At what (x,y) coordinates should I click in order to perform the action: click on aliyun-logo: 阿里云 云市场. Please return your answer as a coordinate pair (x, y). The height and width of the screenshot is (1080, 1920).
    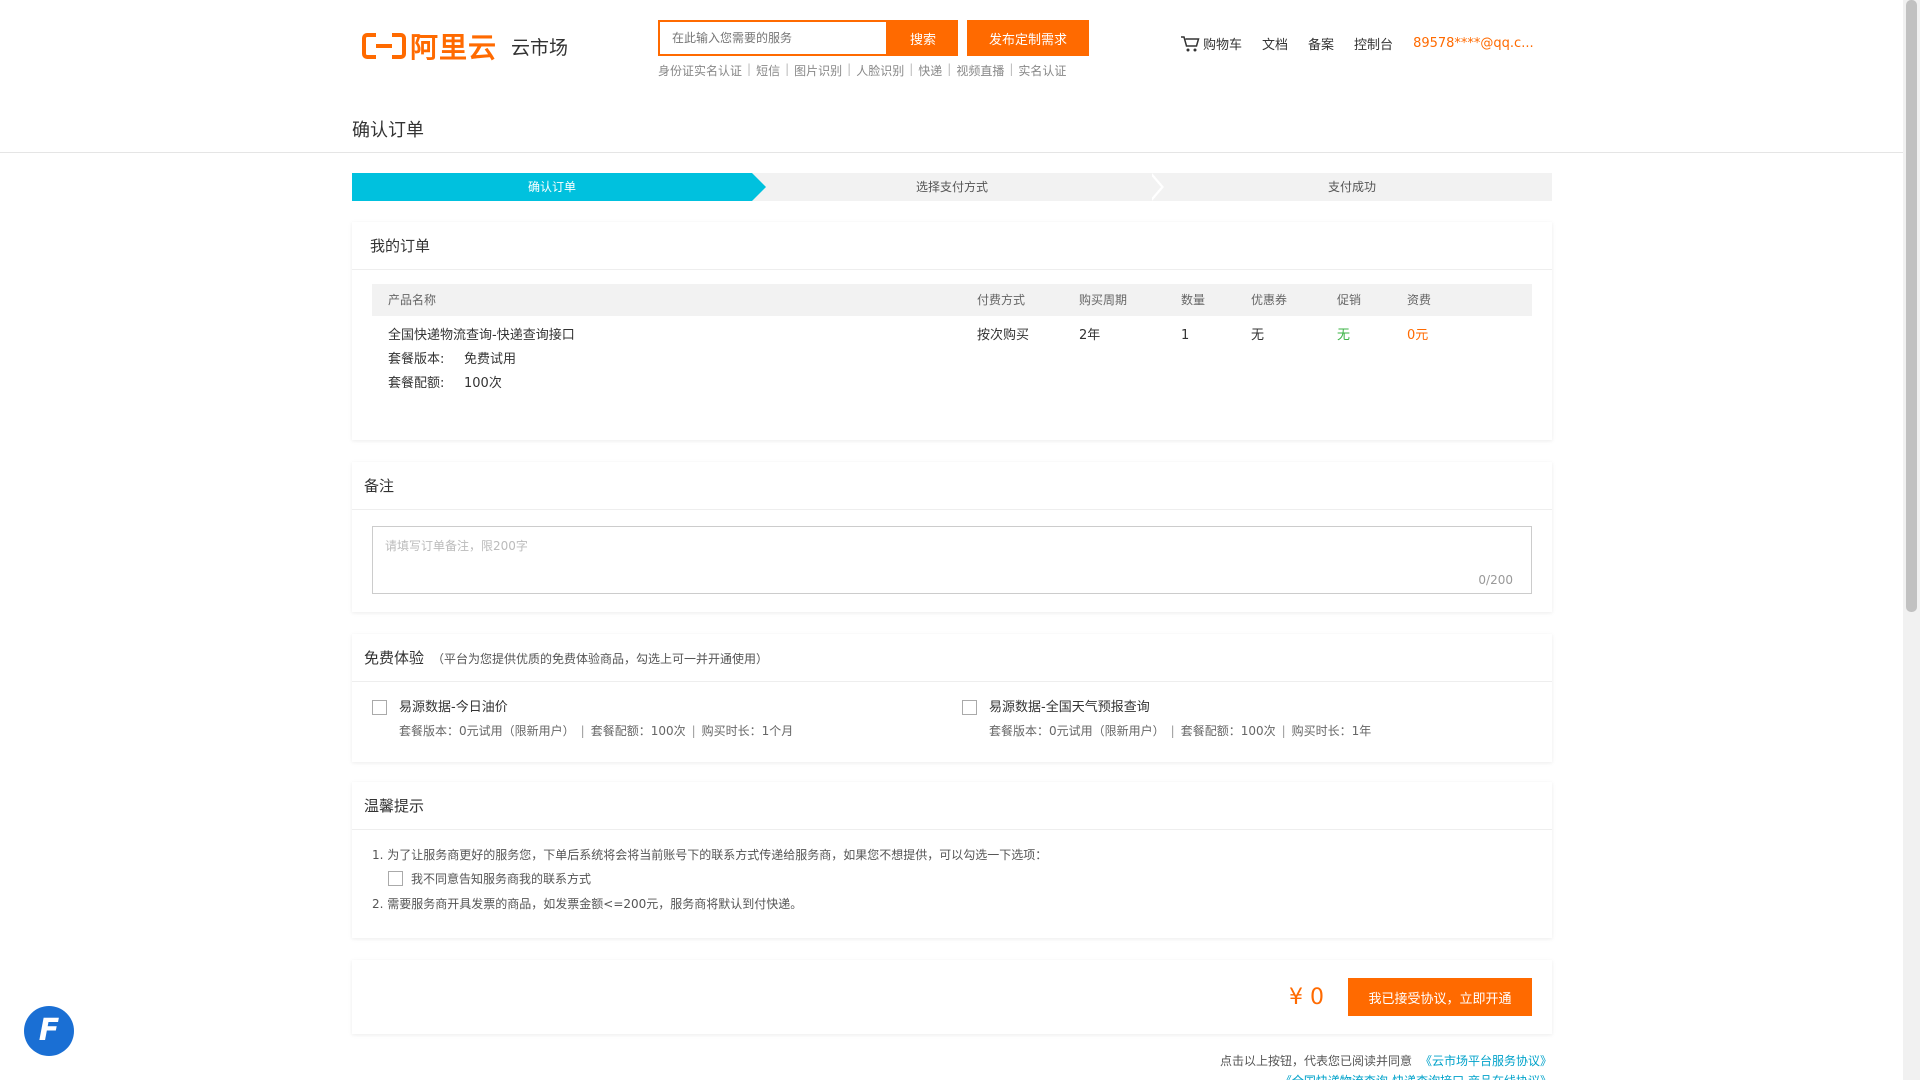
    Looking at the image, I should click on (465, 46).